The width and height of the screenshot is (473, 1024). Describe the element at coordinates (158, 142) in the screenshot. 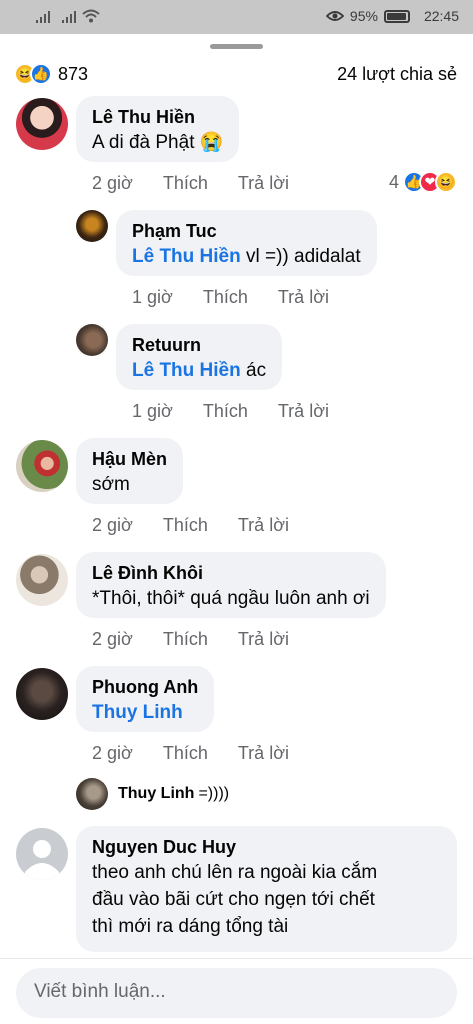

I see `comment-text: A di đà Phật 😭` at that location.